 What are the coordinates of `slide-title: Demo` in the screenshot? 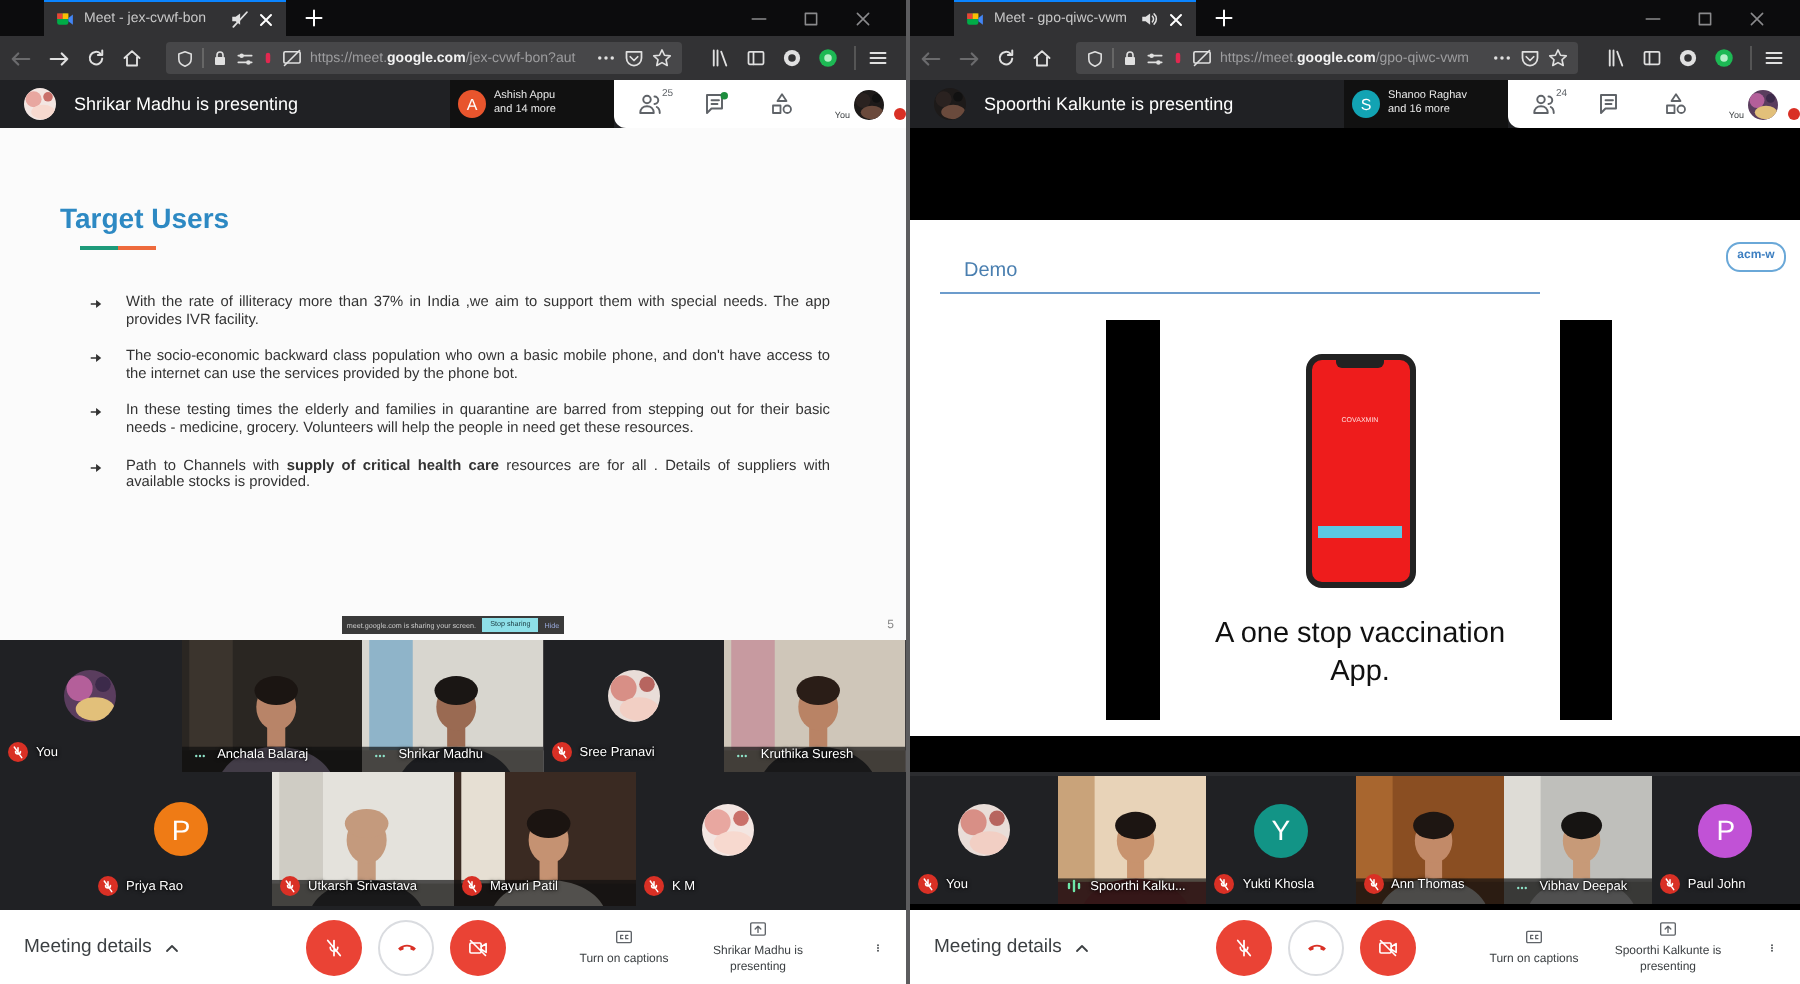 It's located at (991, 270).